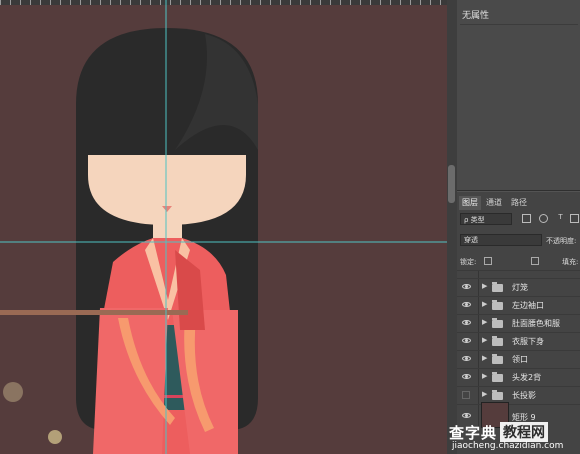  What do you see at coordinates (536, 323) in the screenshot?
I see `layer-name: 肚面腰色和服` at bounding box center [536, 323].